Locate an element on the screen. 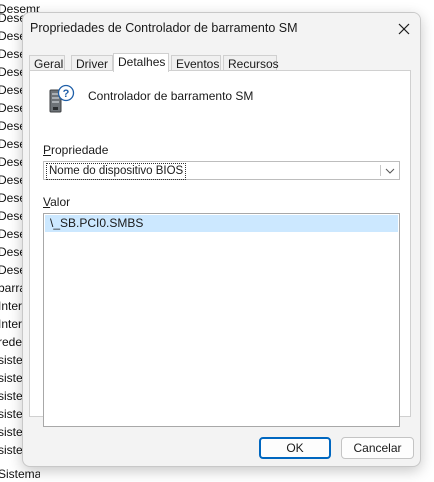 This screenshot has height=482, width=434. value-label-text: alor is located at coordinates (60, 202).